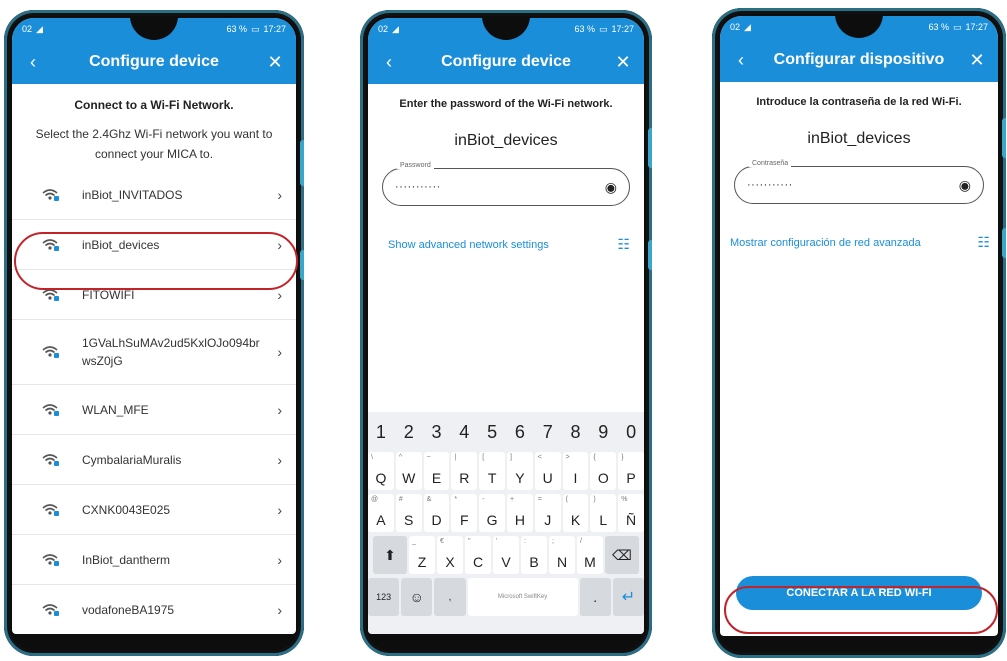 This screenshot has height=661, width=1007. What do you see at coordinates (603, 478) in the screenshot?
I see `key-letter: O` at bounding box center [603, 478].